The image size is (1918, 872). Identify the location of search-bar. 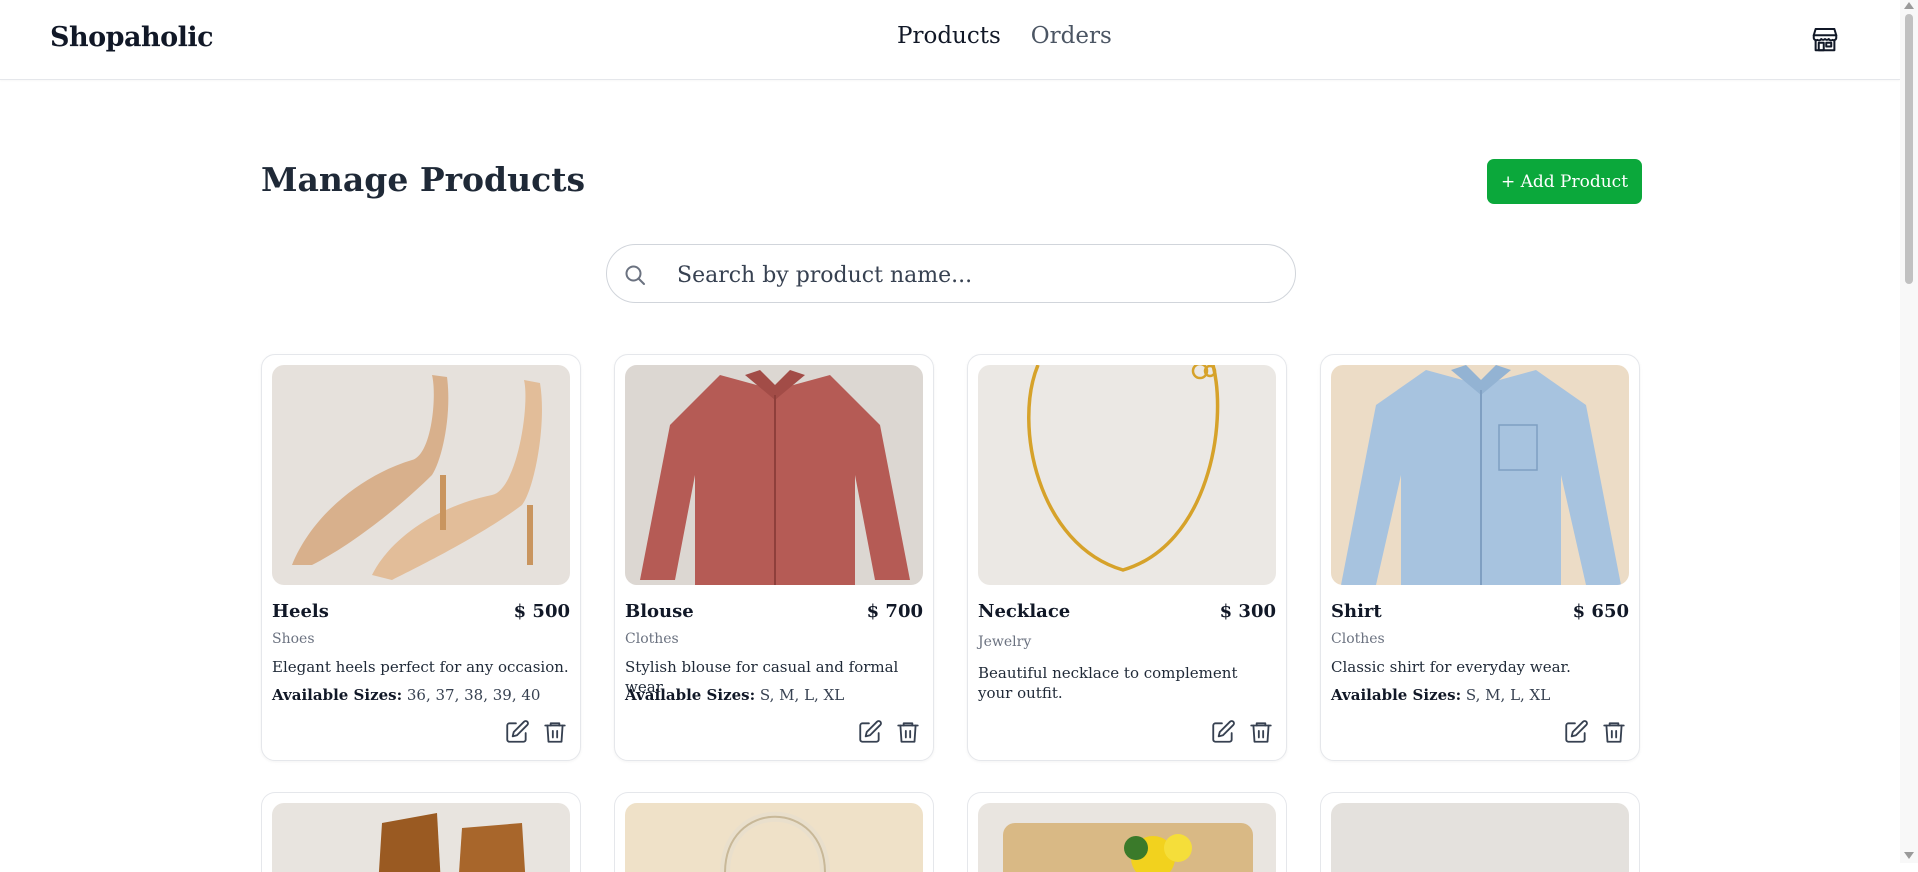
(951, 273).